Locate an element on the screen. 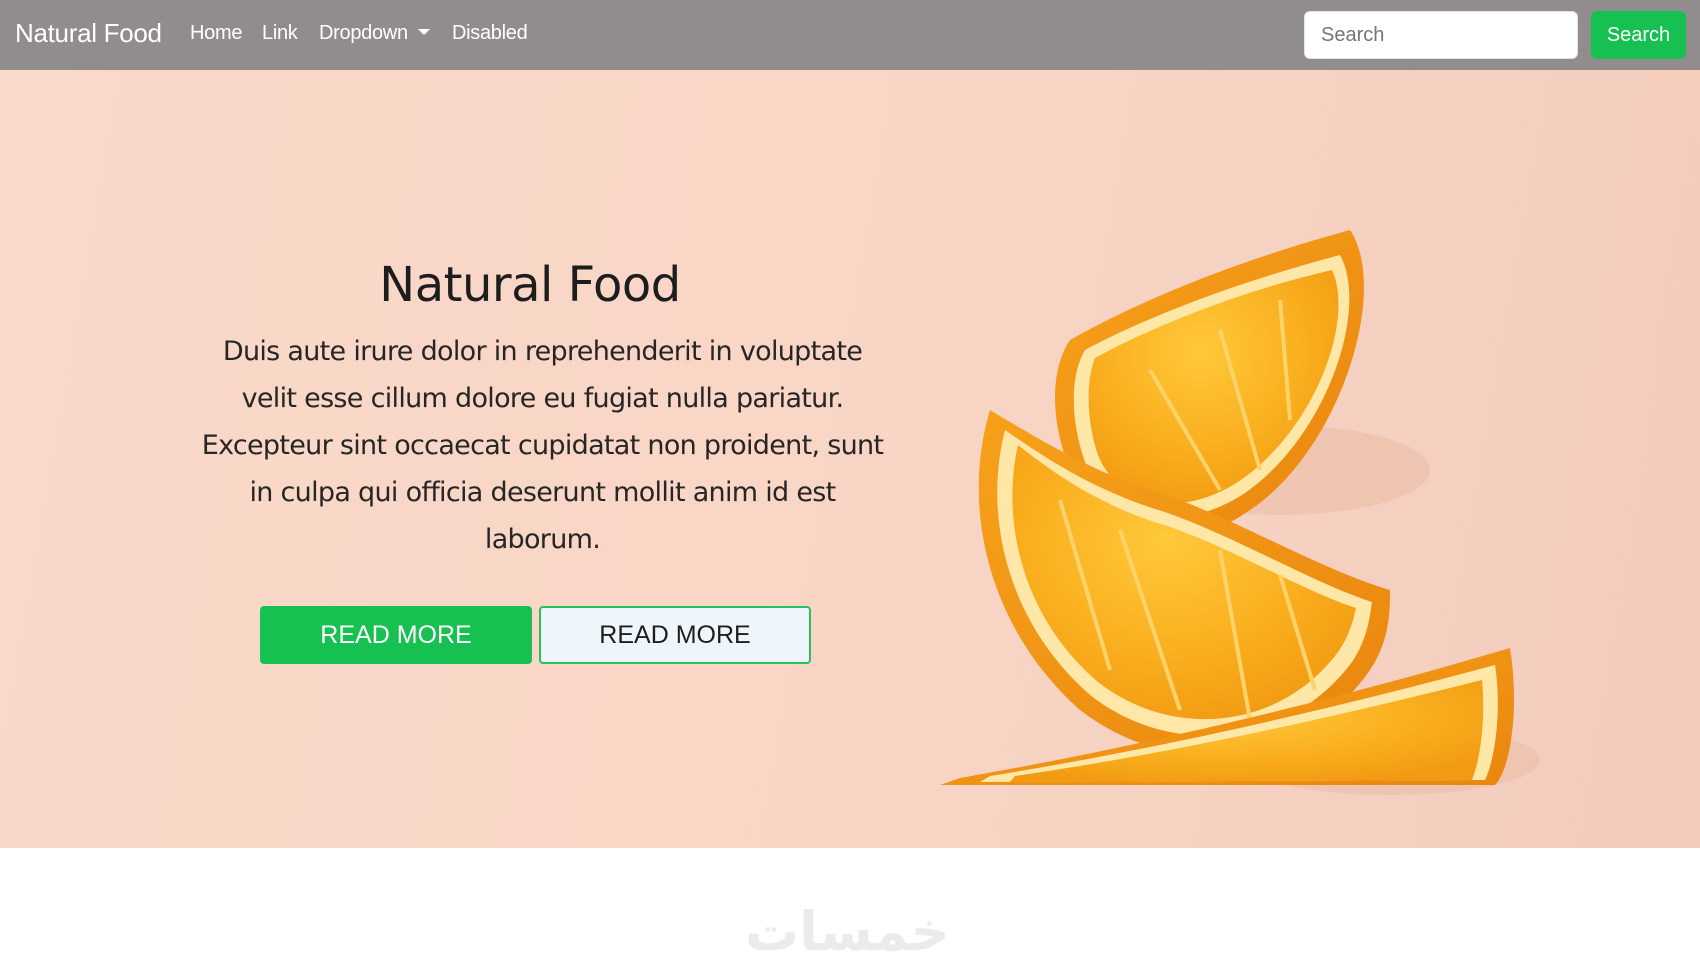 The width and height of the screenshot is (1700, 970). nav-link-link: Link is located at coordinates (280, 33).